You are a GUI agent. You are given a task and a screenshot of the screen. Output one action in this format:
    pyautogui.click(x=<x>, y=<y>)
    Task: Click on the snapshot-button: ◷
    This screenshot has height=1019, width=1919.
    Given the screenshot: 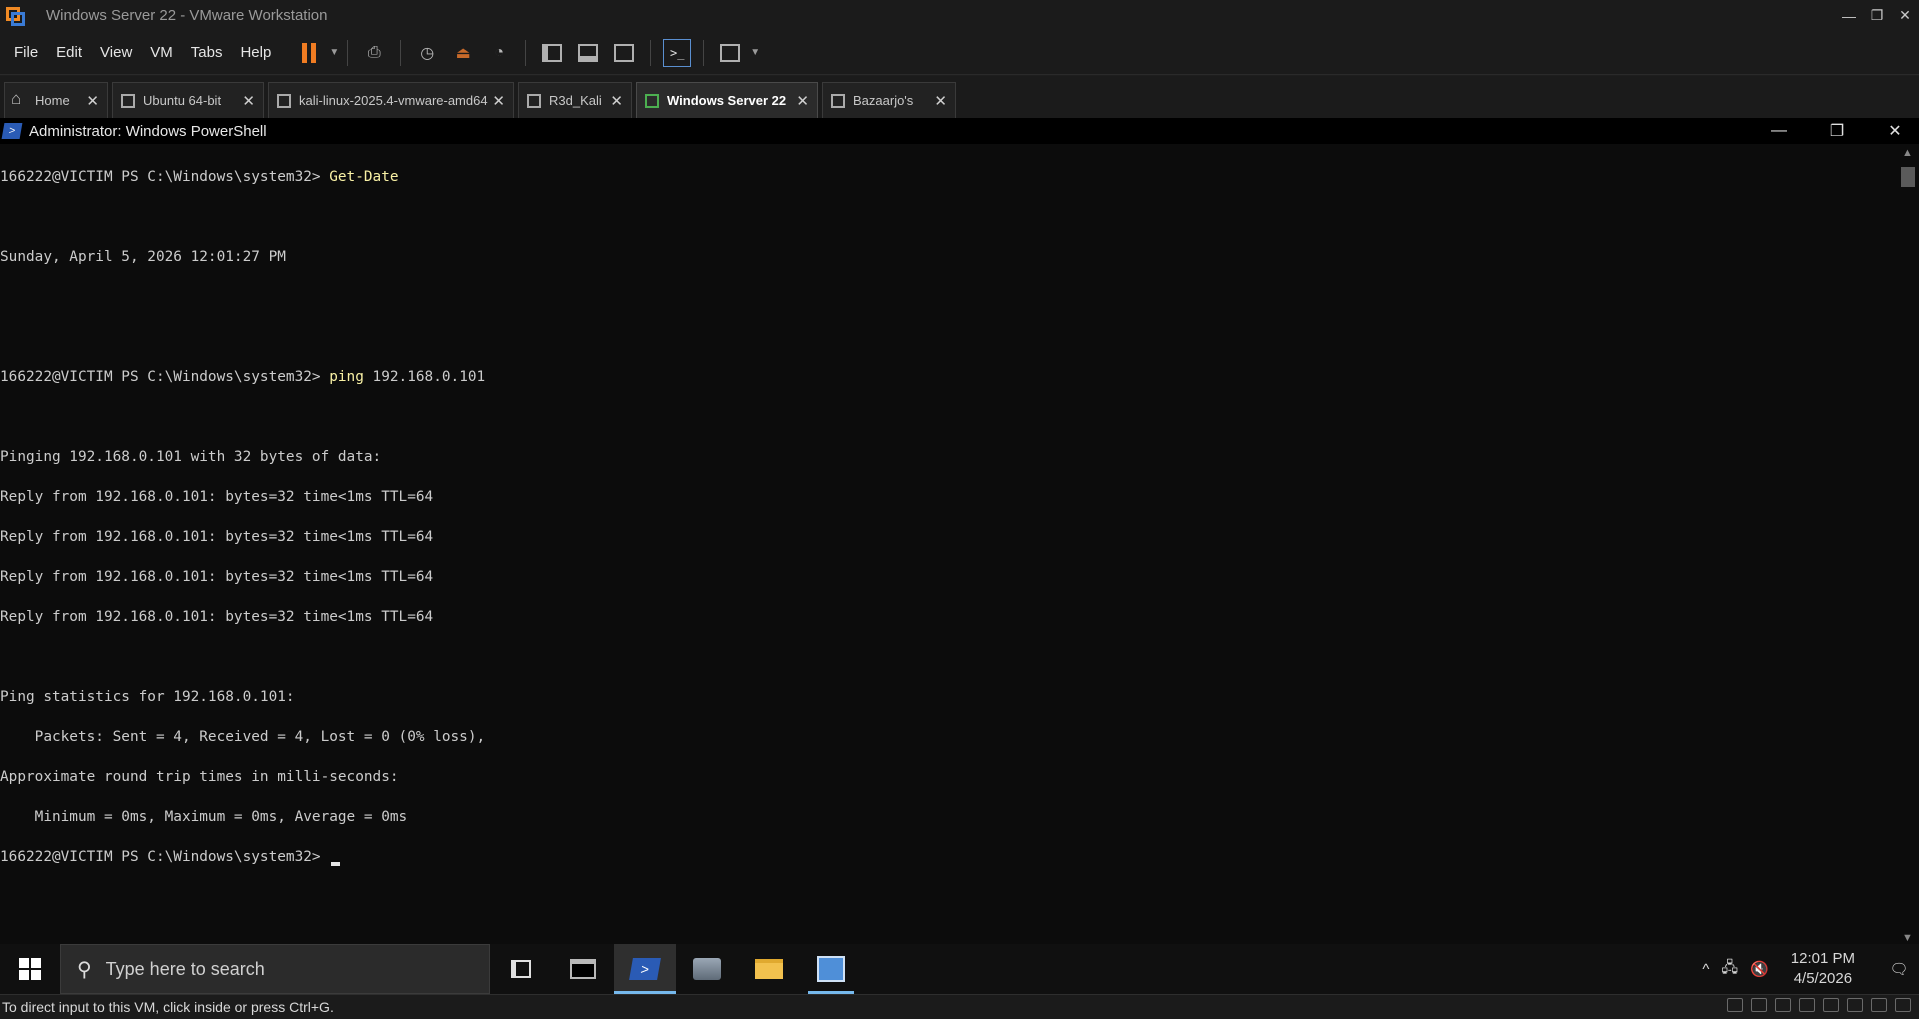 What is the action you would take?
    pyautogui.click(x=427, y=53)
    